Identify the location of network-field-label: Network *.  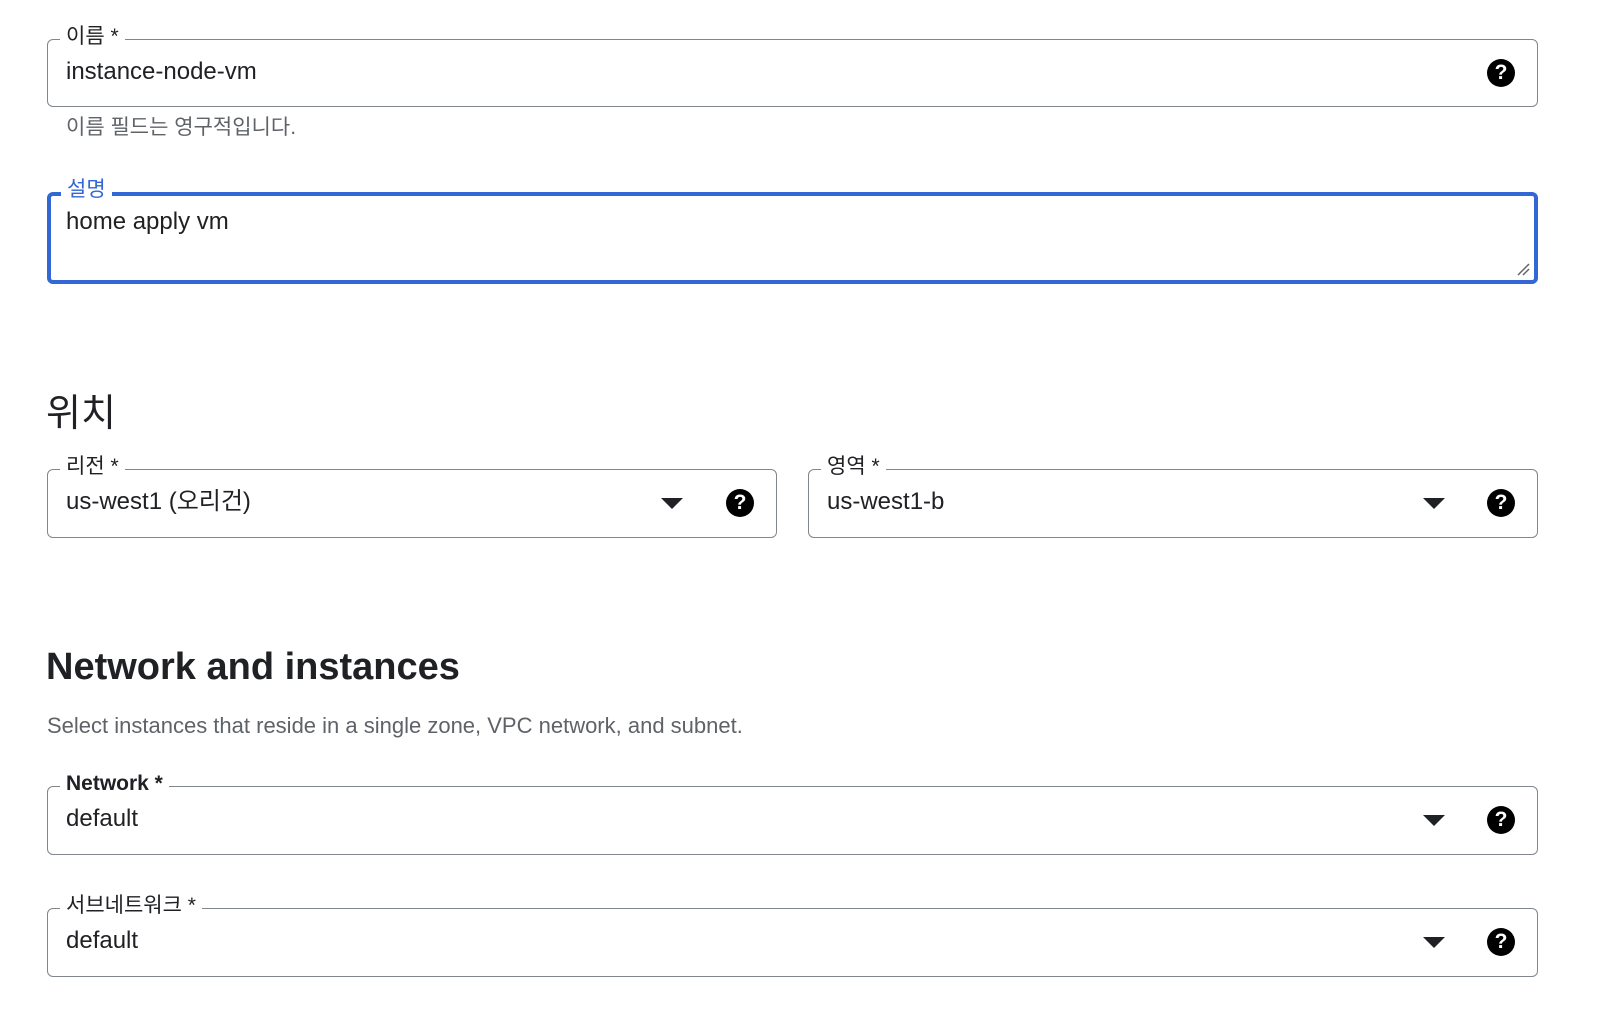
(114, 784).